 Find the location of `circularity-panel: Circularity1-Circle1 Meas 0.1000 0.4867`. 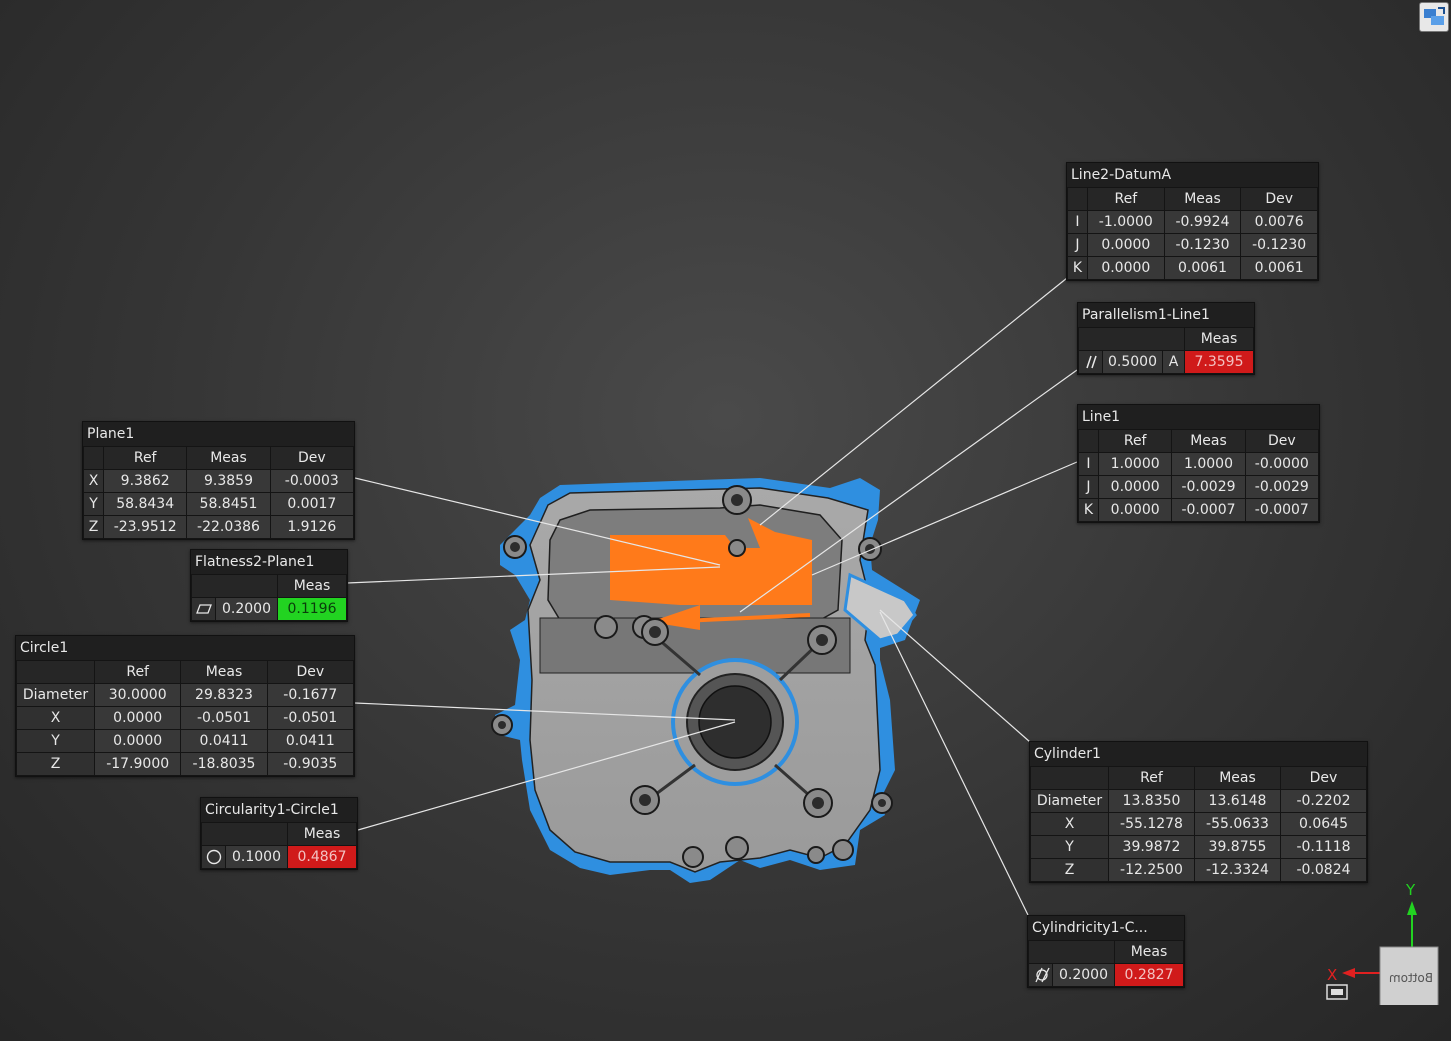

circularity-panel: Circularity1-Circle1 Meas 0.1000 0.4867 is located at coordinates (279, 833).